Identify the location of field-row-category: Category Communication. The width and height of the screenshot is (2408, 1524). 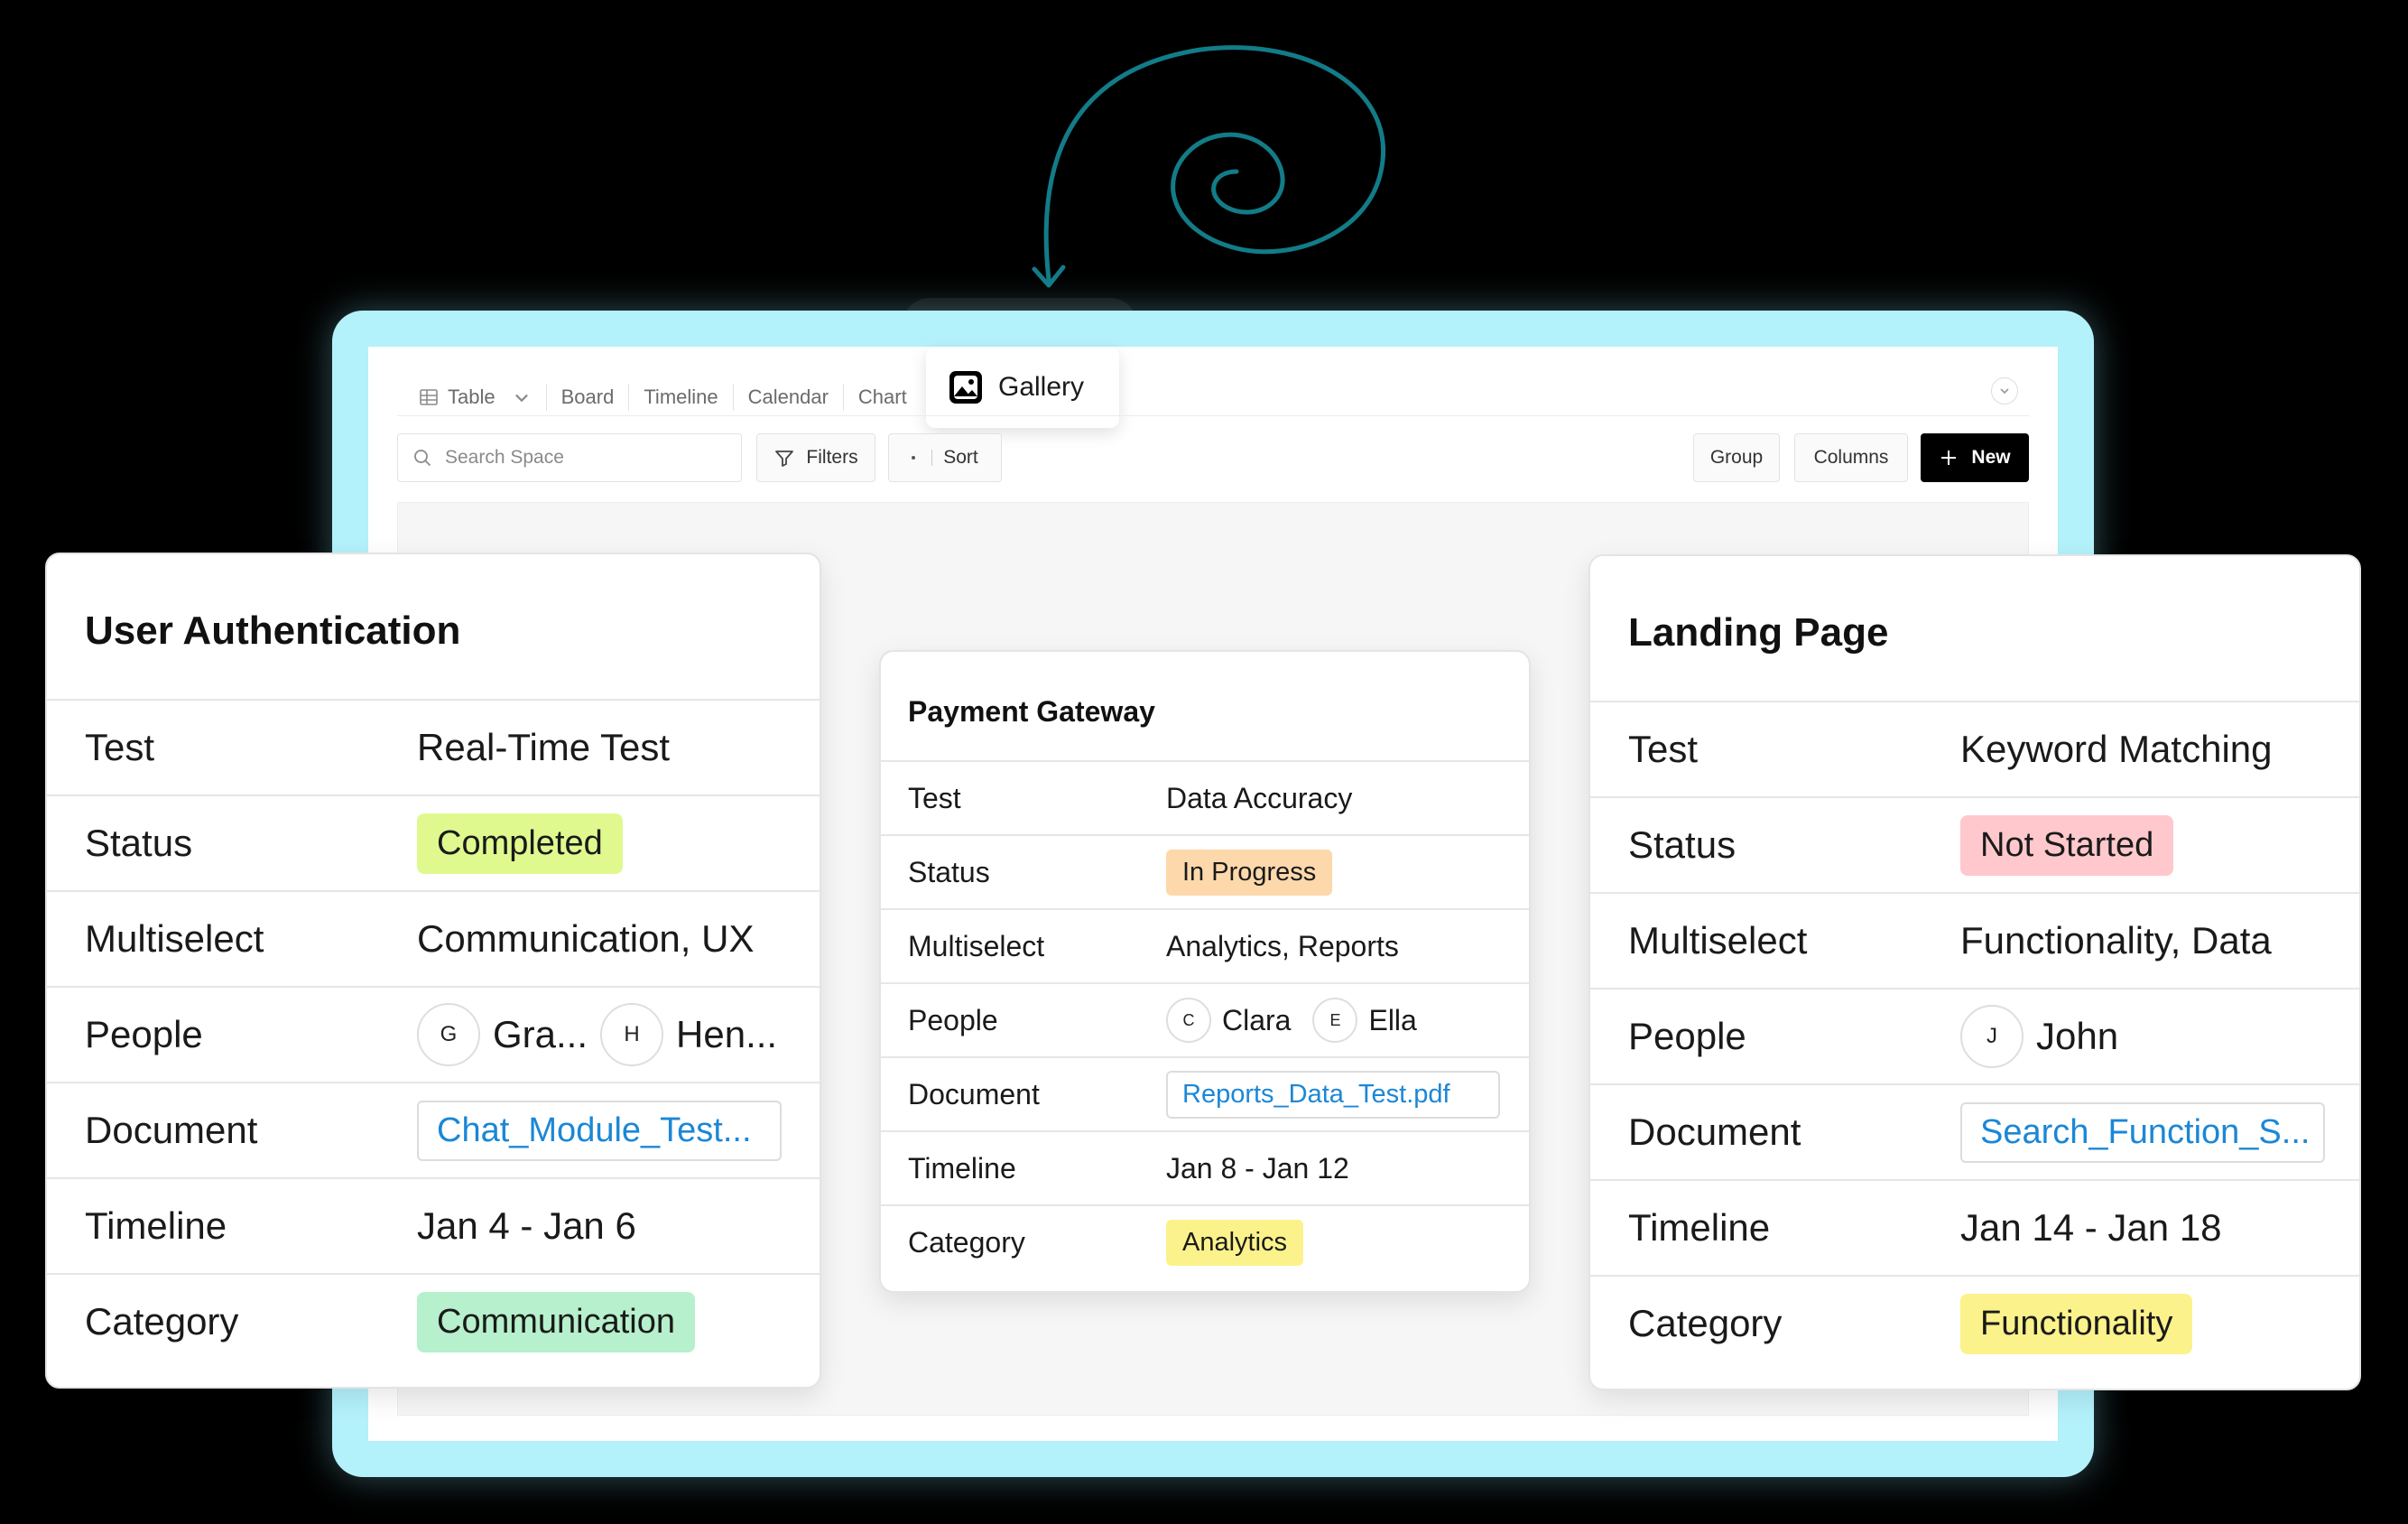
(433, 1321).